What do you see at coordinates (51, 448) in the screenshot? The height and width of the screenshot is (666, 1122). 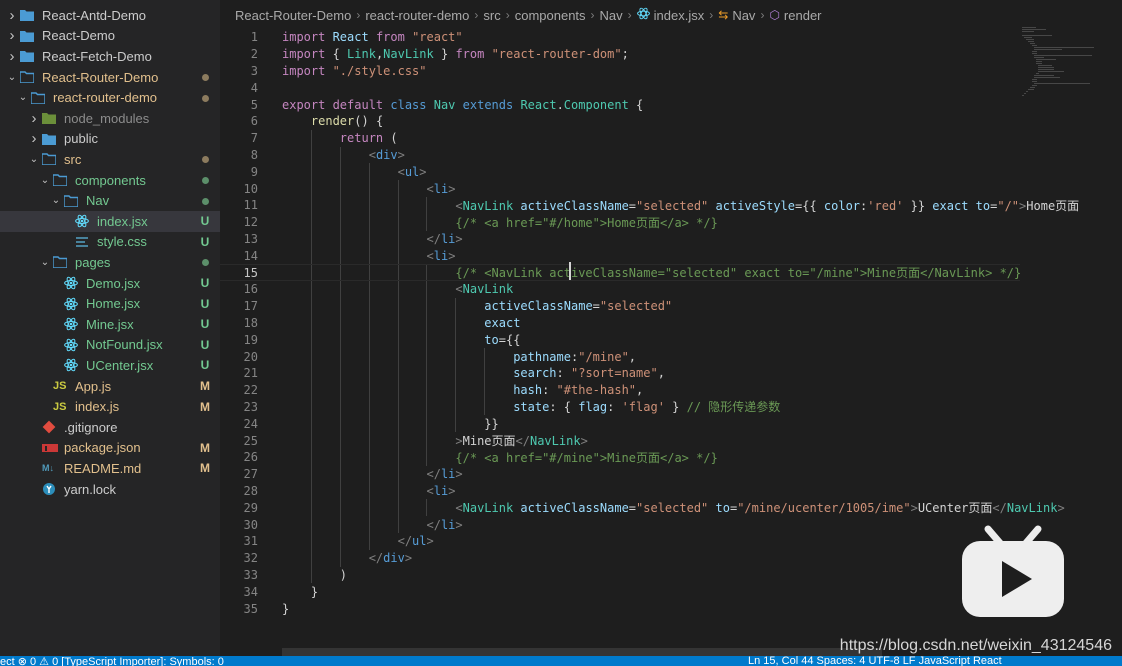 I see `npm-icon` at bounding box center [51, 448].